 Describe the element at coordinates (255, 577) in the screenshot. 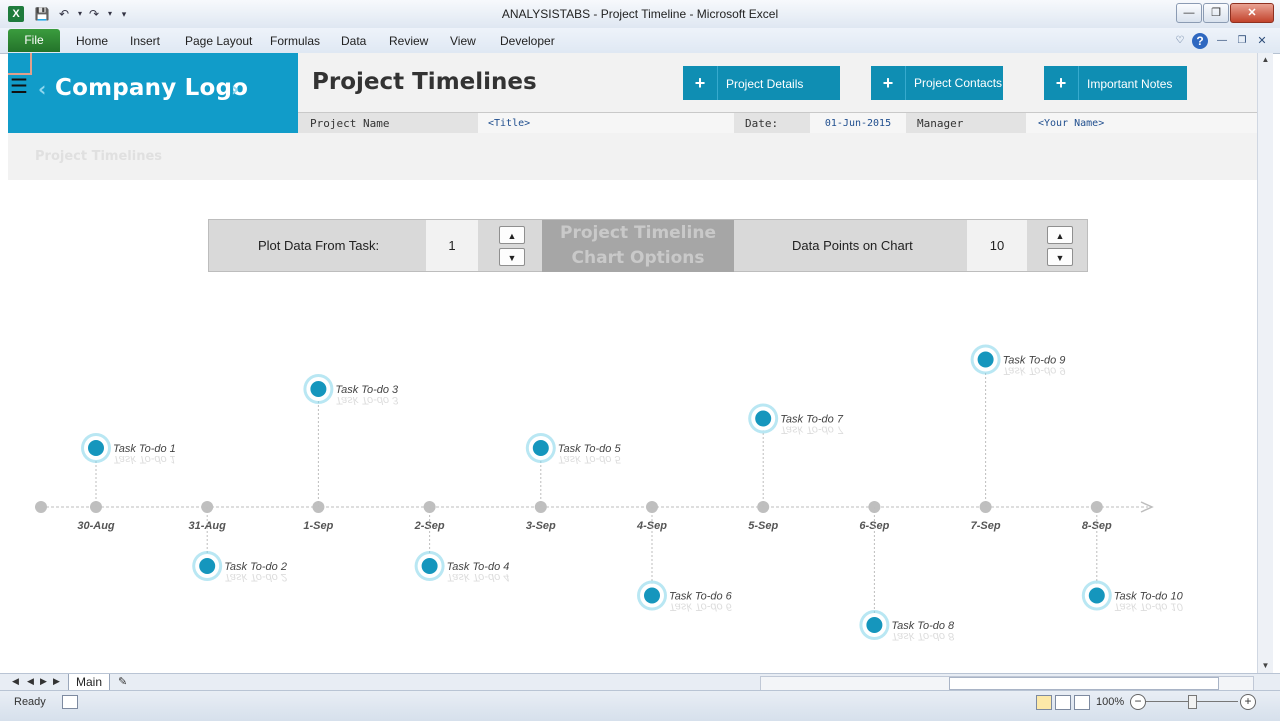

I see `task-label-reflection: Task To-do 2` at that location.